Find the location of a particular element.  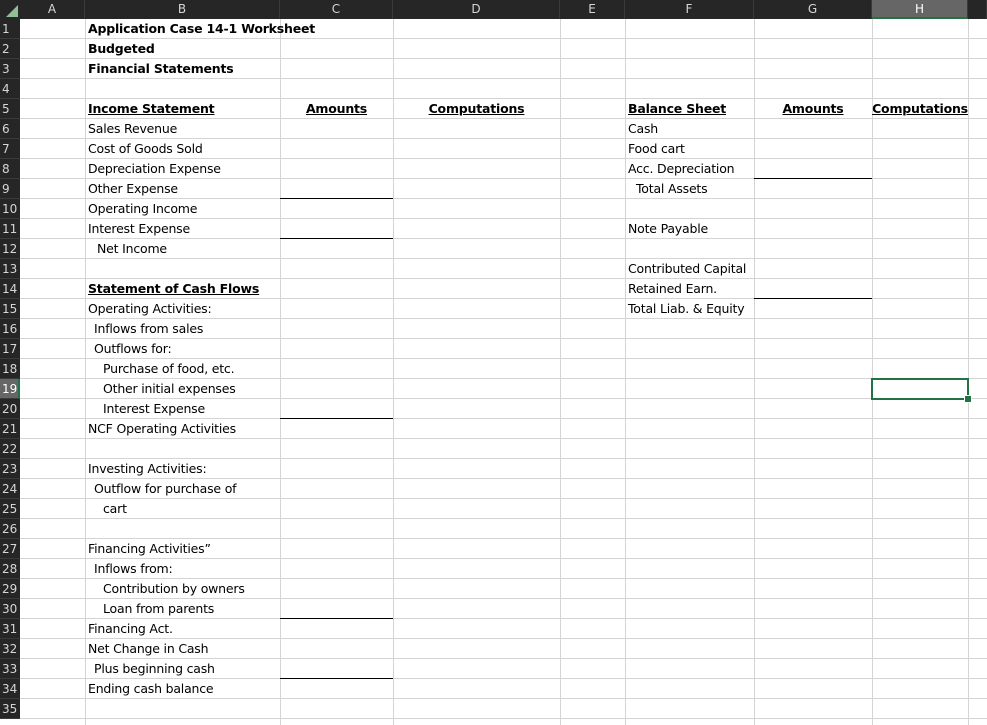

bs-item-note-payable: Note Payable is located at coordinates (689, 229).